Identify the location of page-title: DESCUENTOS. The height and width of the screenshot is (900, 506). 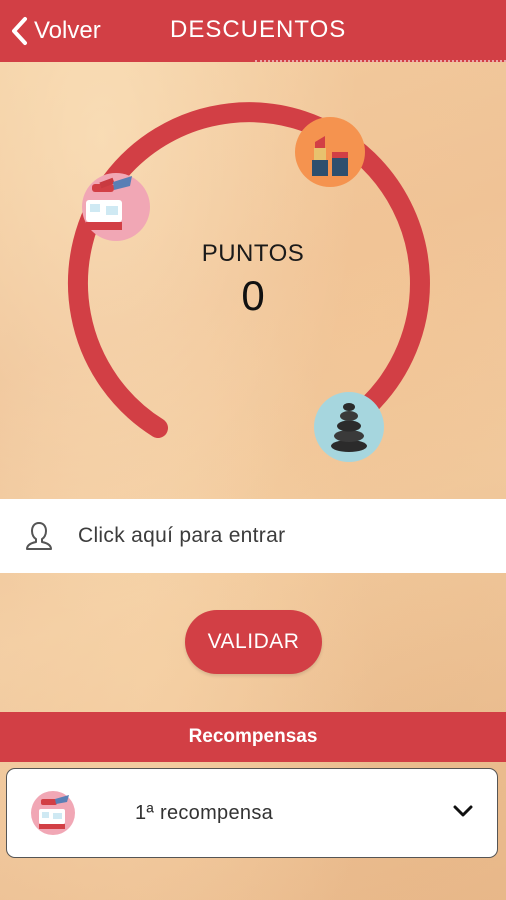
(258, 29).